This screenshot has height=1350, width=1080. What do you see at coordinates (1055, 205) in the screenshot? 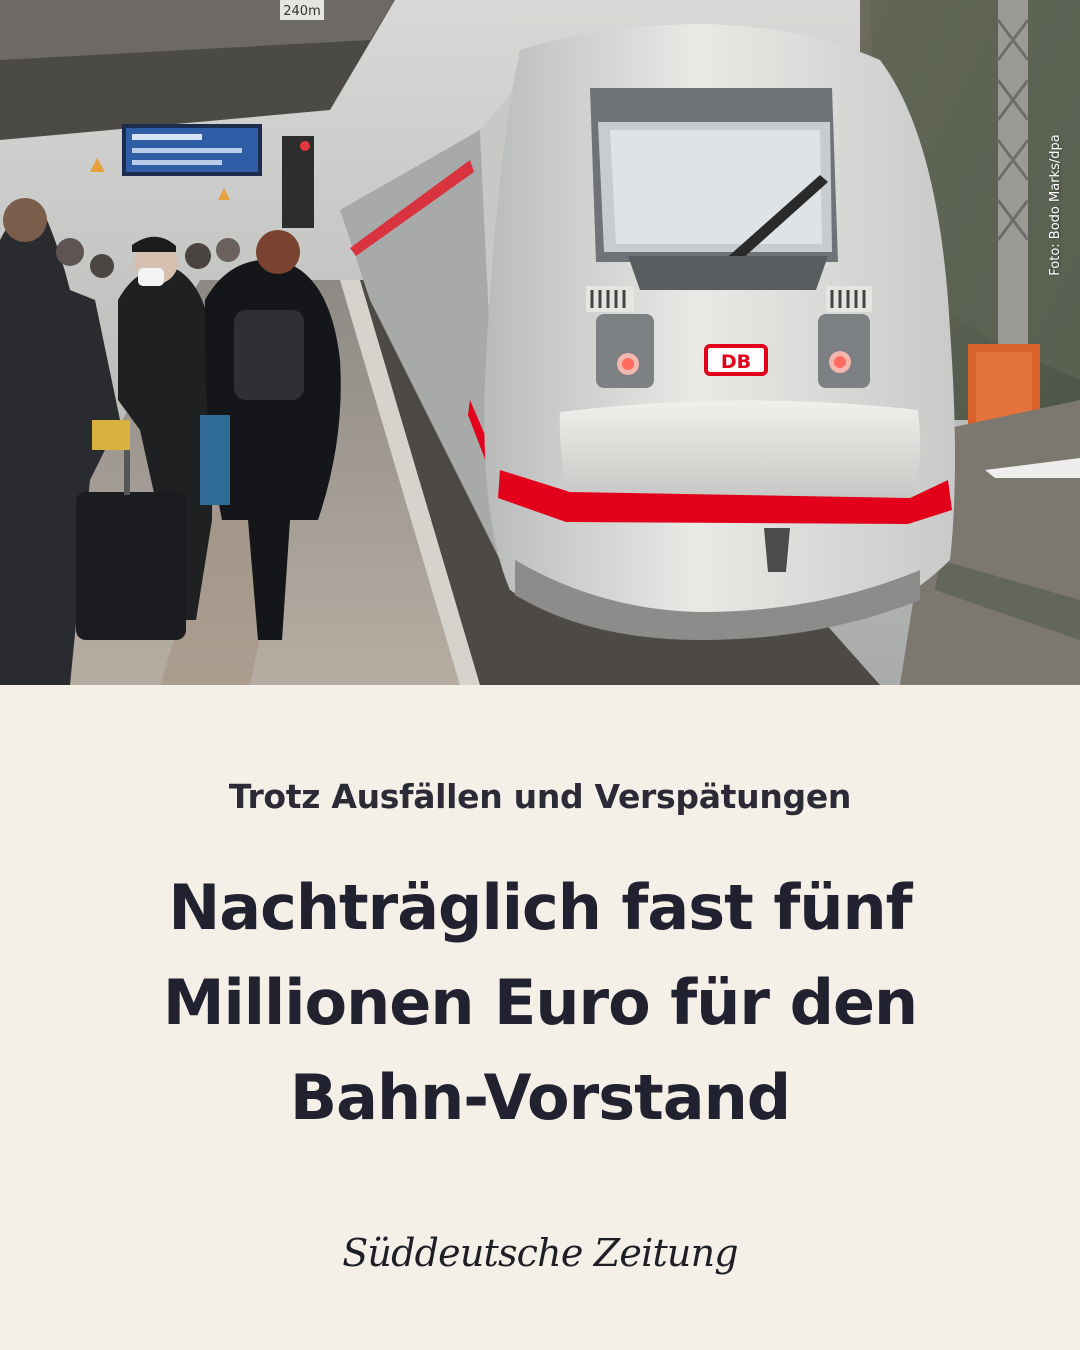
I see `photo-credit: Foto: Bodo Marks/dpa` at bounding box center [1055, 205].